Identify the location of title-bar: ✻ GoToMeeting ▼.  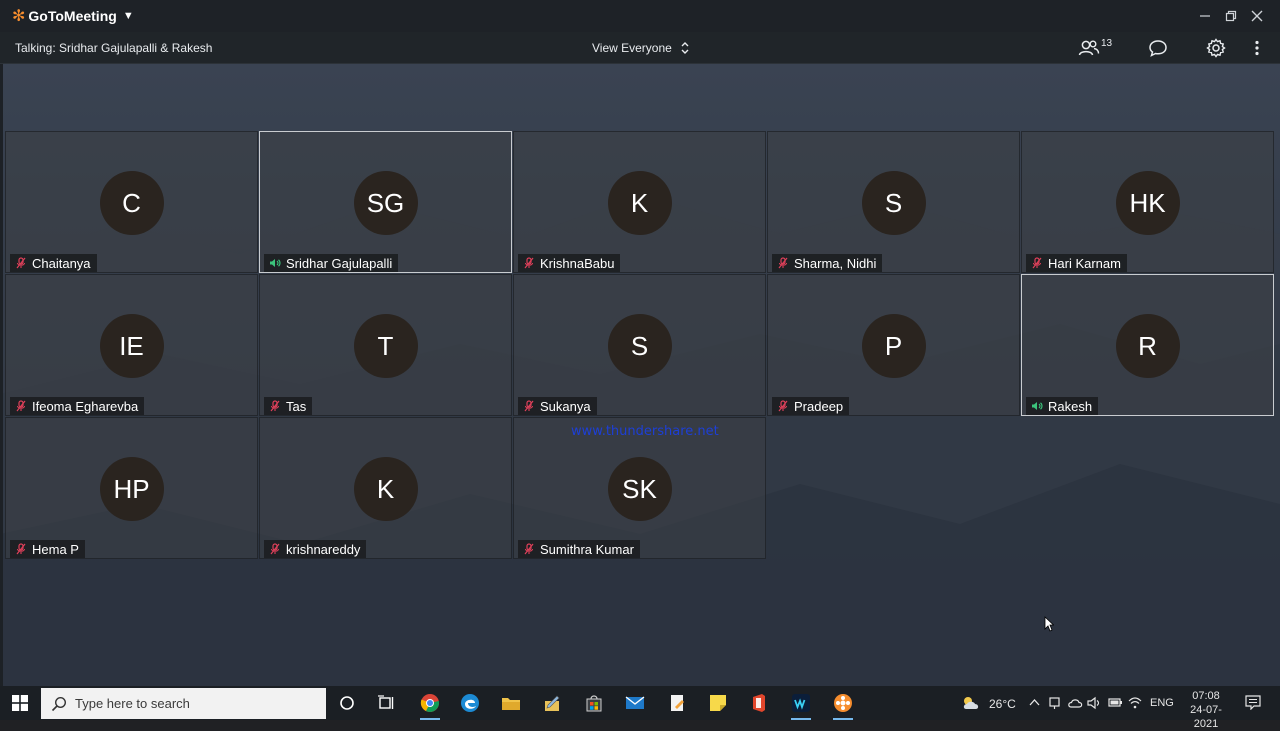
(640, 16).